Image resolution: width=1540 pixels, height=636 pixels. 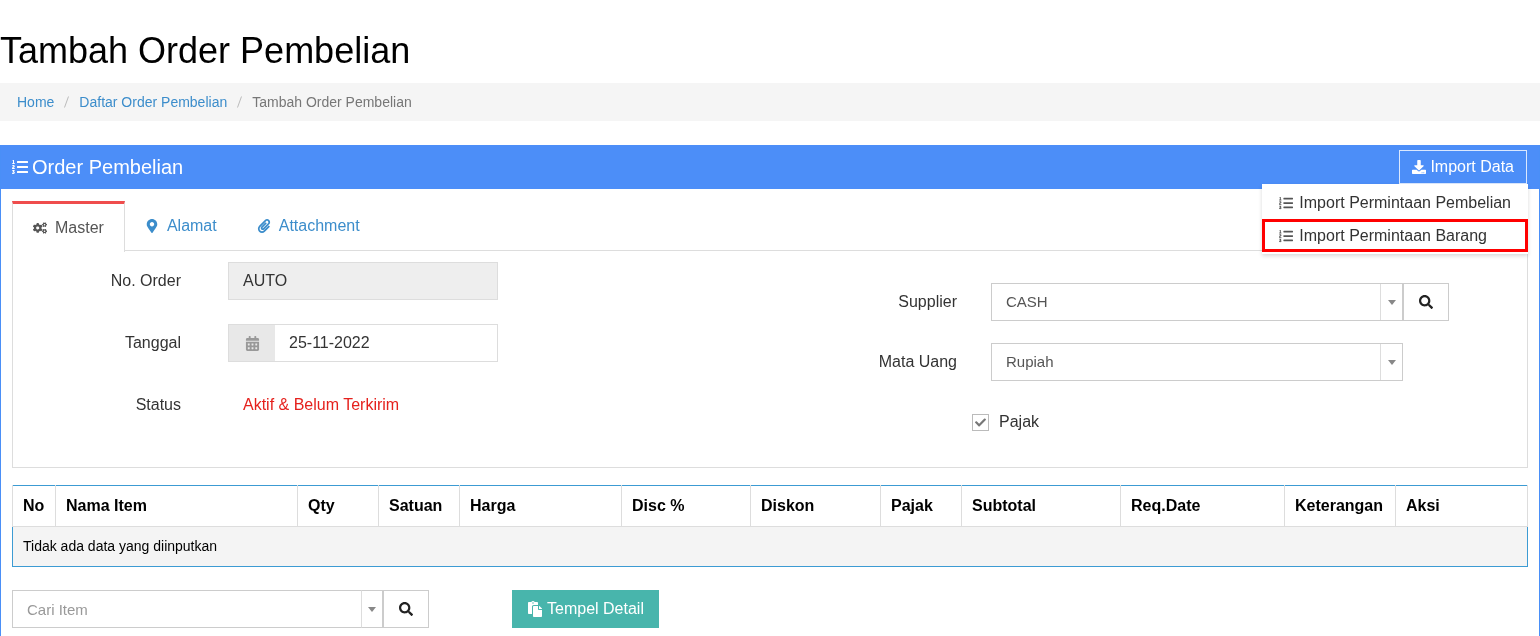 What do you see at coordinates (263, 226) in the screenshot?
I see `paperclip-icon` at bounding box center [263, 226].